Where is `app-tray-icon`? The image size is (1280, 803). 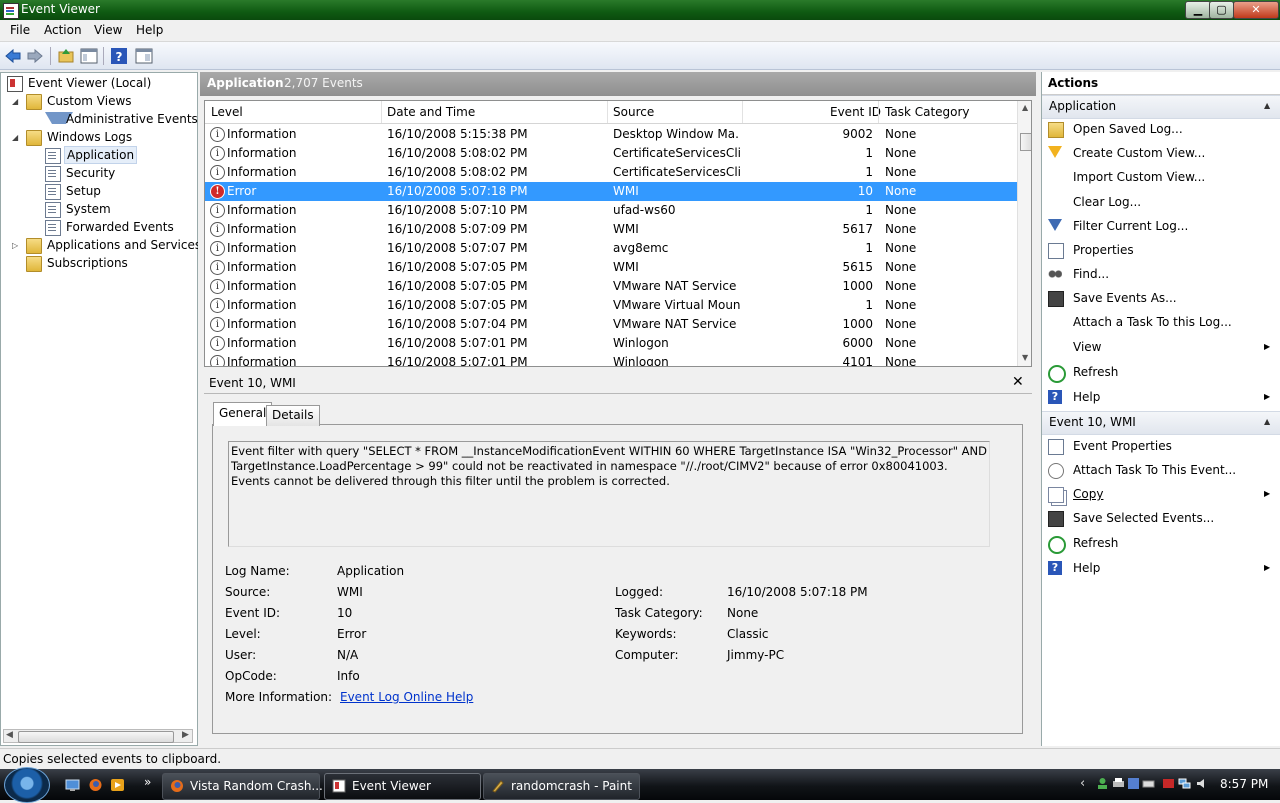
app-tray-icon is located at coordinates (1133, 783).